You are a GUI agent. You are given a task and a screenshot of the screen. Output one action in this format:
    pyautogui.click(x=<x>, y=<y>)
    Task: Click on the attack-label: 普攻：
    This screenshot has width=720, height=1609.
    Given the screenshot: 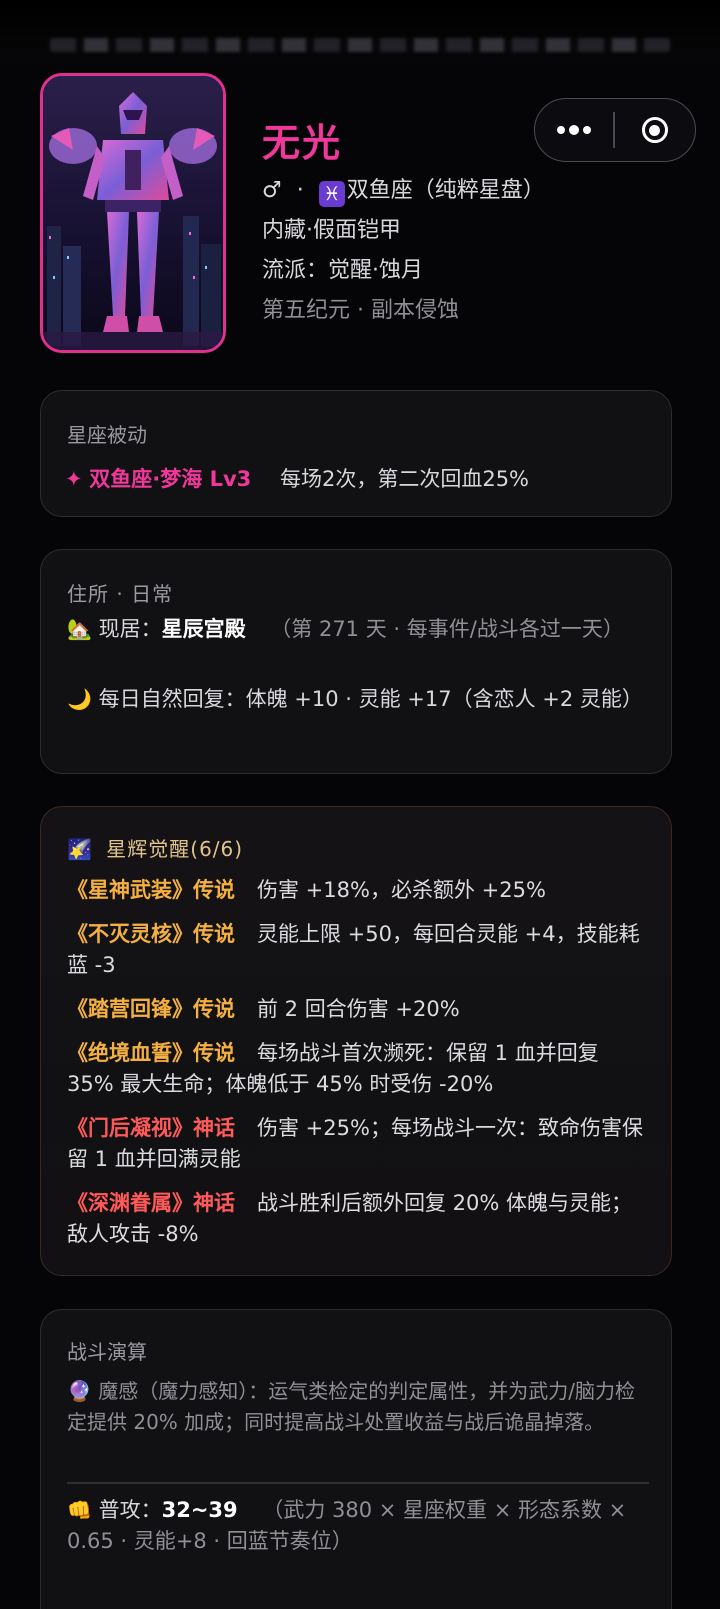 What is the action you would take?
    pyautogui.click(x=130, y=1510)
    